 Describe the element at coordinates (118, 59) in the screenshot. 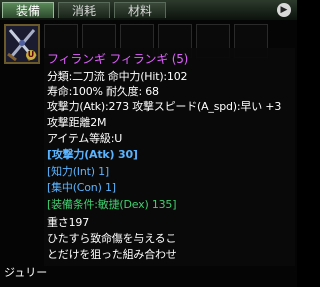

I see `item-name: フィランギ フィランギ (5)` at that location.